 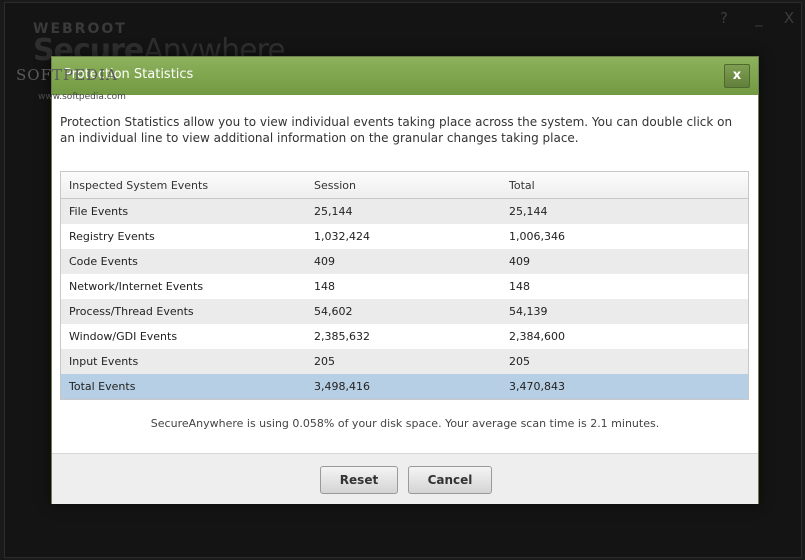 I want to click on session-value: 205, so click(x=324, y=361).